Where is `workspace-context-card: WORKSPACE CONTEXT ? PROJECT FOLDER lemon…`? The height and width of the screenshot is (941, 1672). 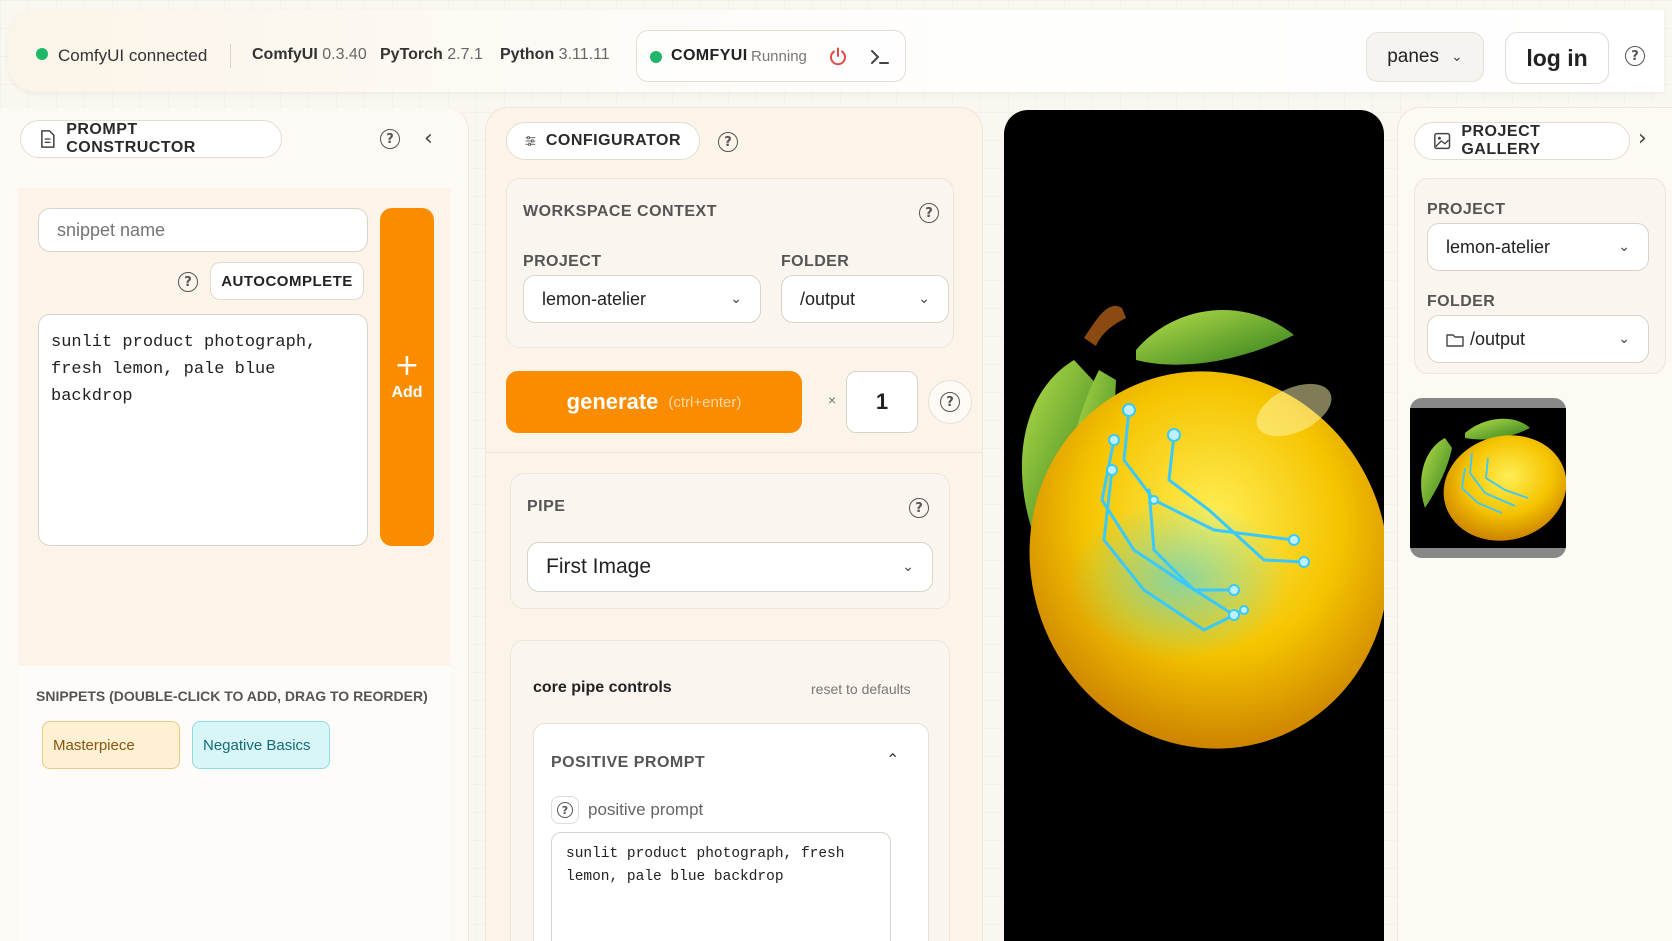
workspace-context-card: WORKSPACE CONTEXT ? PROJECT FOLDER lemon… is located at coordinates (730, 263).